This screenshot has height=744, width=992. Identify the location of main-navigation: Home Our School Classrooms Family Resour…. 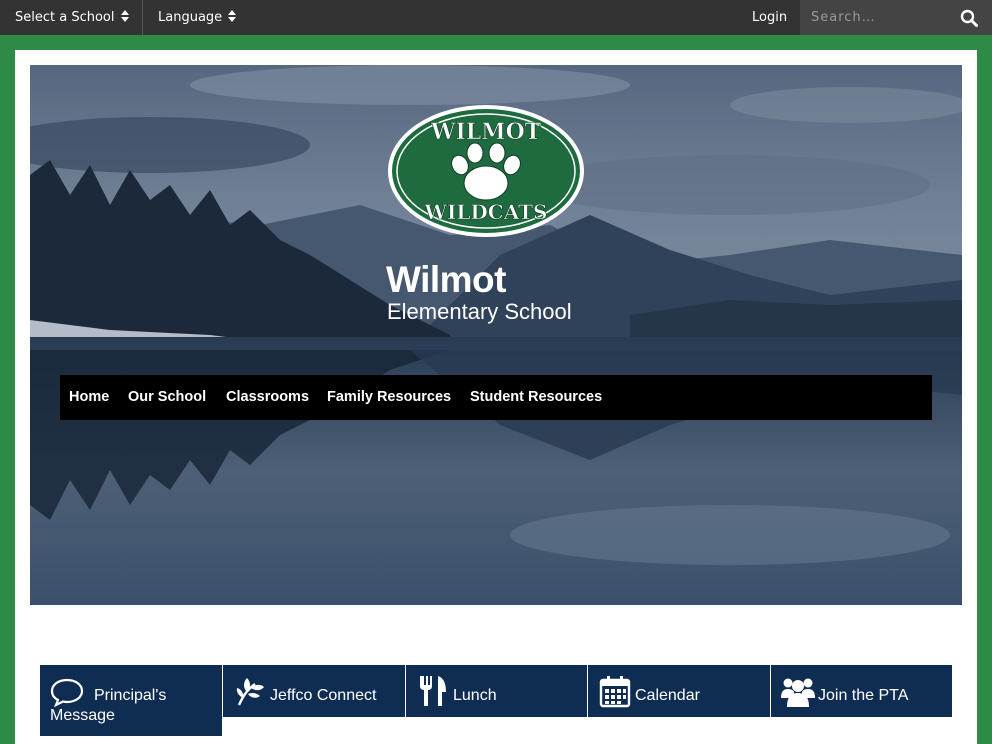
(496, 397).